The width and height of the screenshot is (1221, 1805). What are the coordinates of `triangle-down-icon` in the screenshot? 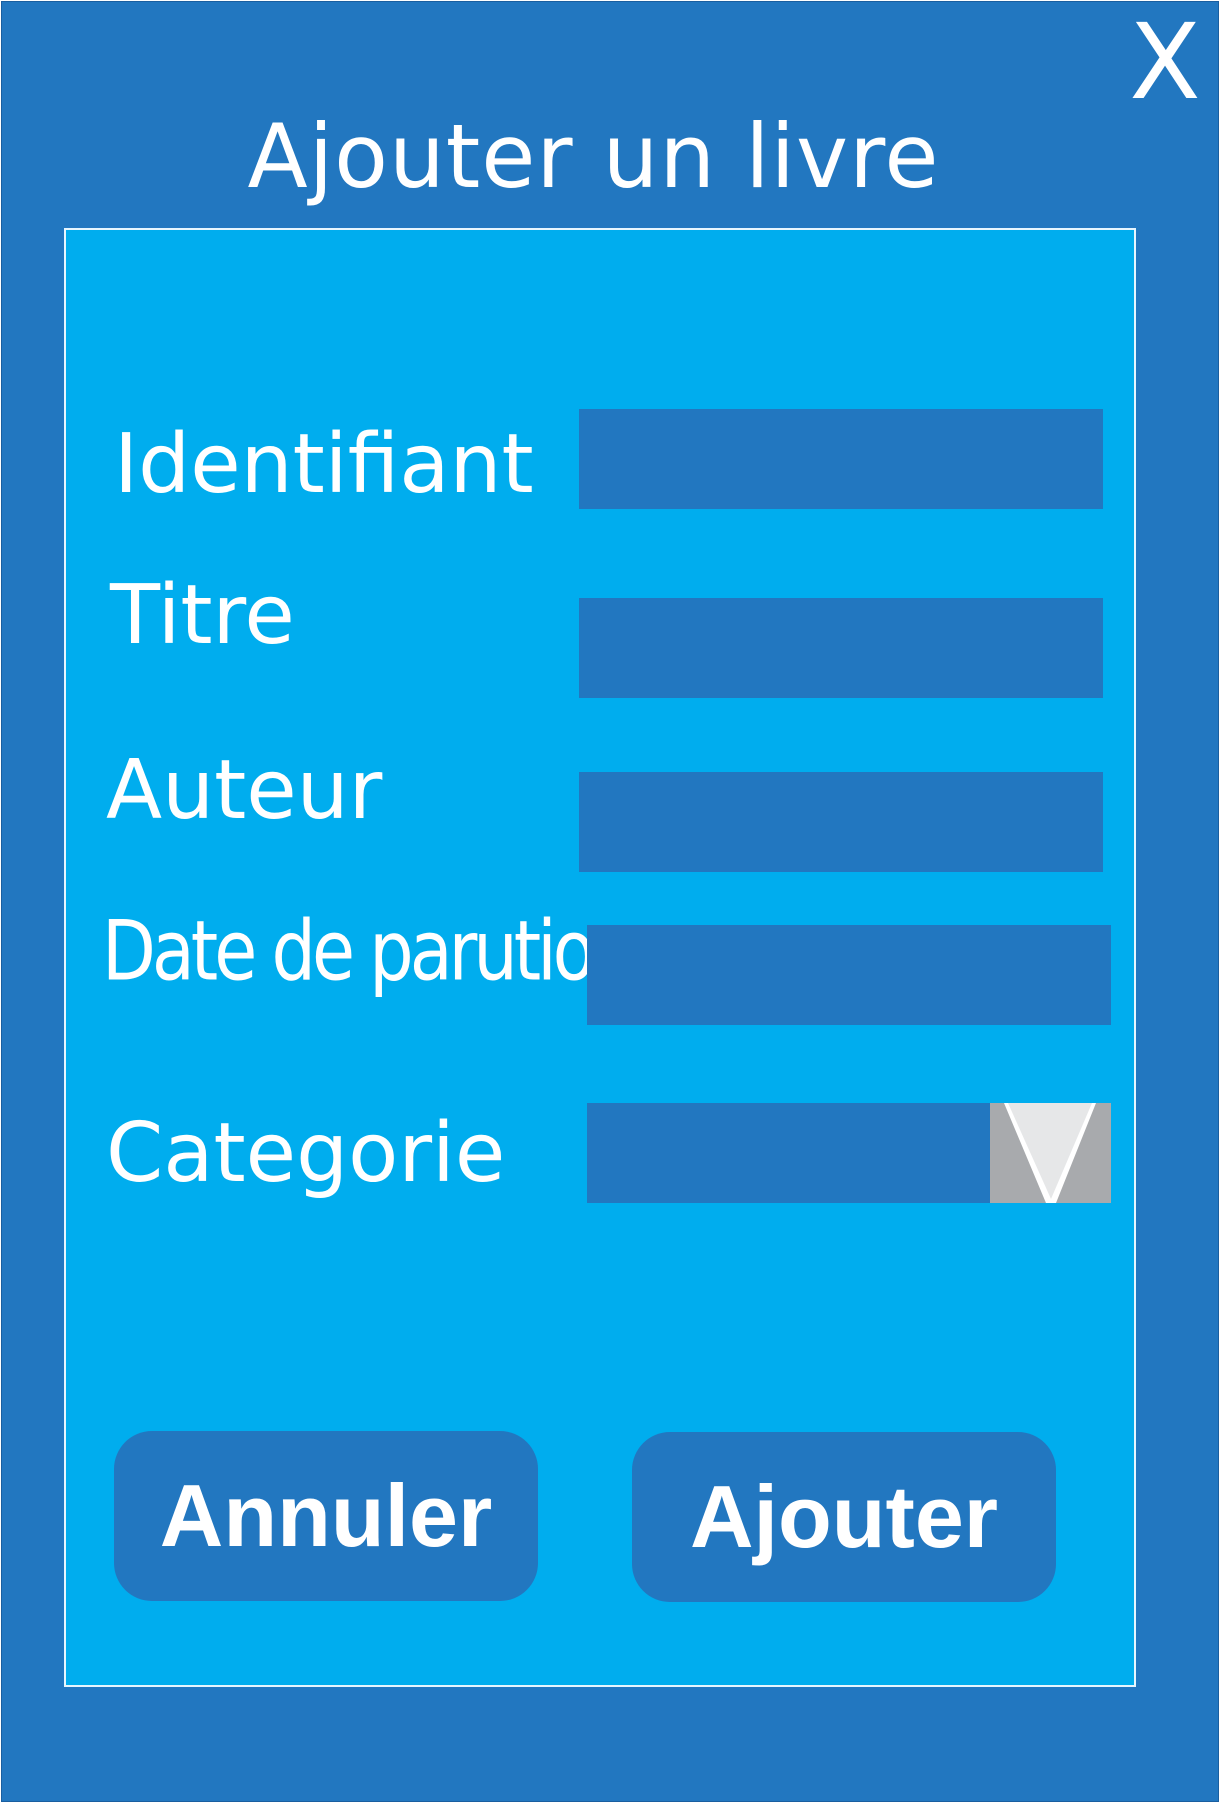 It's located at (1050, 1153).